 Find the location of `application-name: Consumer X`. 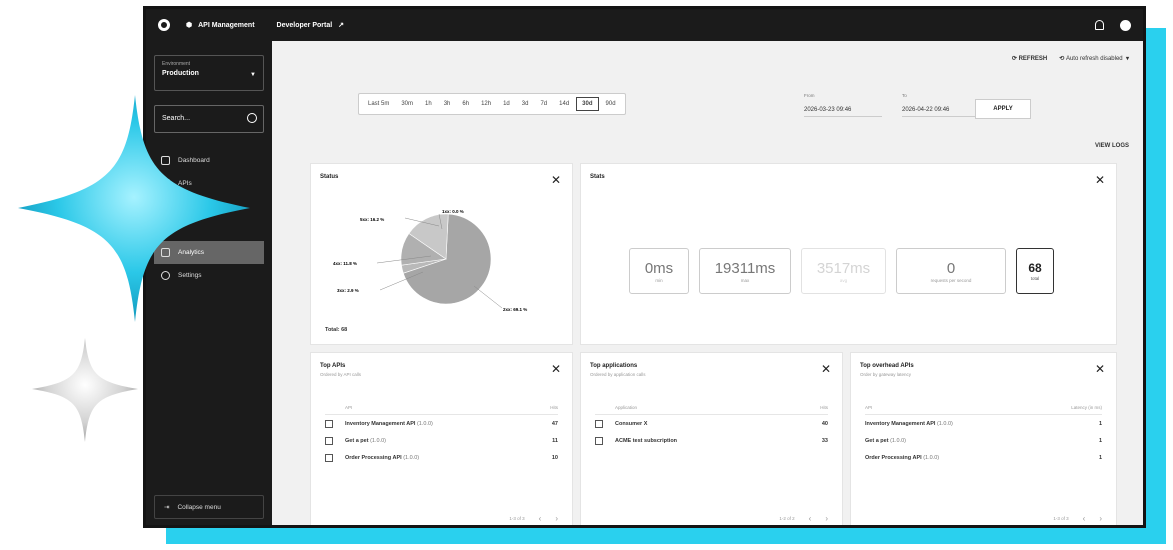

application-name: Consumer X is located at coordinates (704, 424).